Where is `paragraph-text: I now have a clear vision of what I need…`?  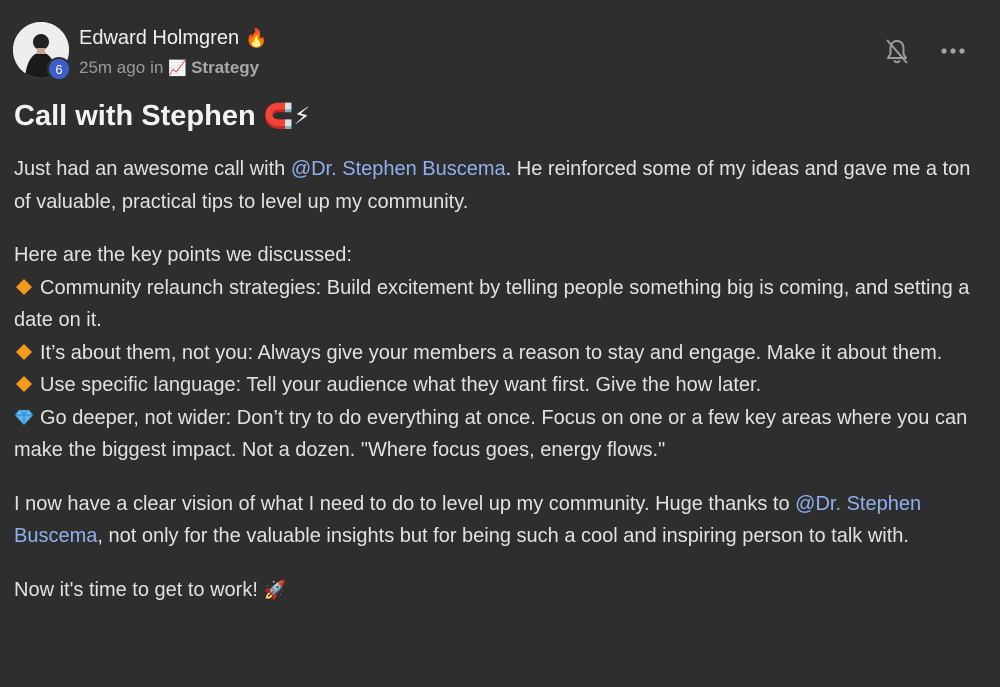 paragraph-text: I now have a clear vision of what I need… is located at coordinates (405, 503).